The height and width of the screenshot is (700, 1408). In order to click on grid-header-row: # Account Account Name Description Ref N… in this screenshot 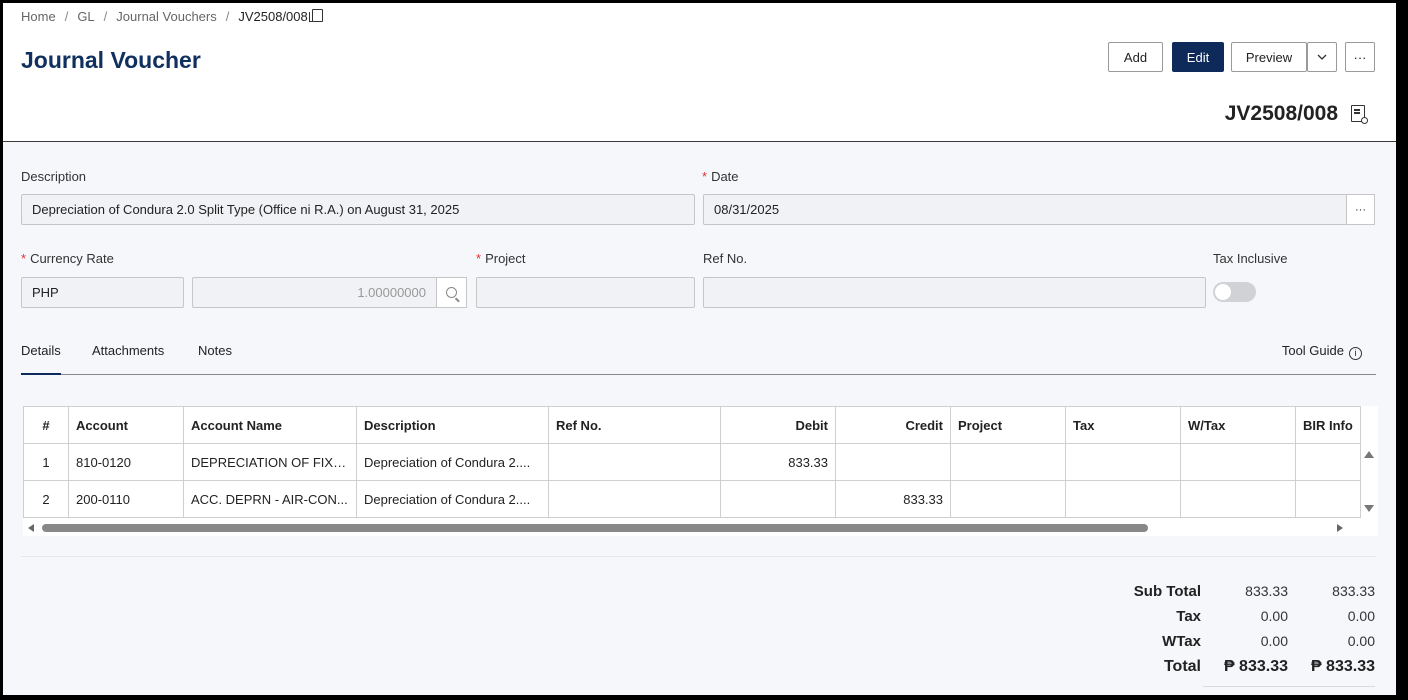, I will do `click(692, 425)`.